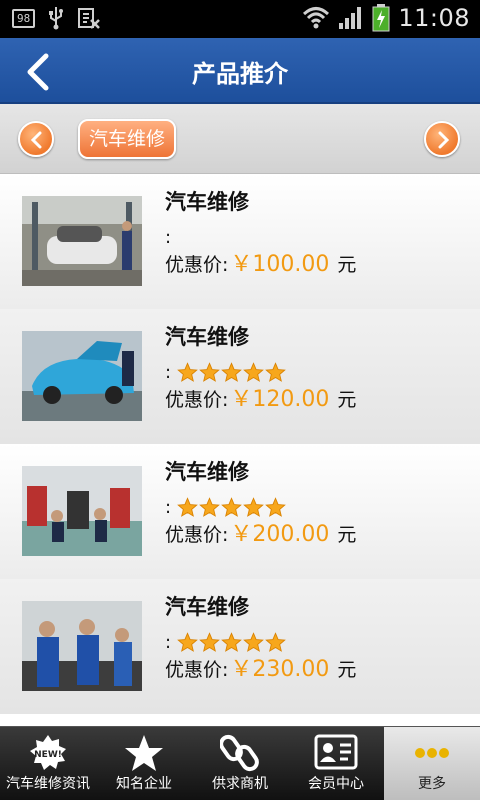  Describe the element at coordinates (316, 18) in the screenshot. I see `wifi-icon` at that location.